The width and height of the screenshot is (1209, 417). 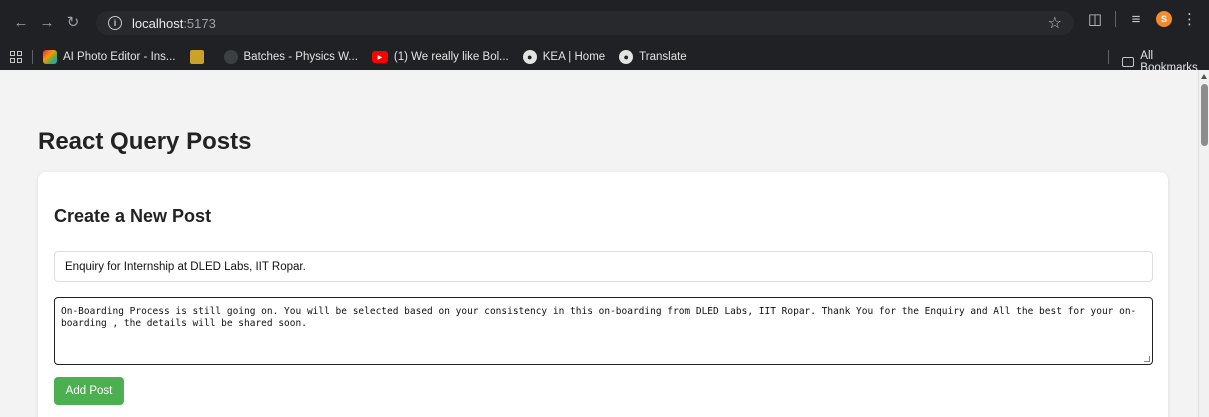 I want to click on bookmark-translate: ● Translate, so click(x=653, y=57).